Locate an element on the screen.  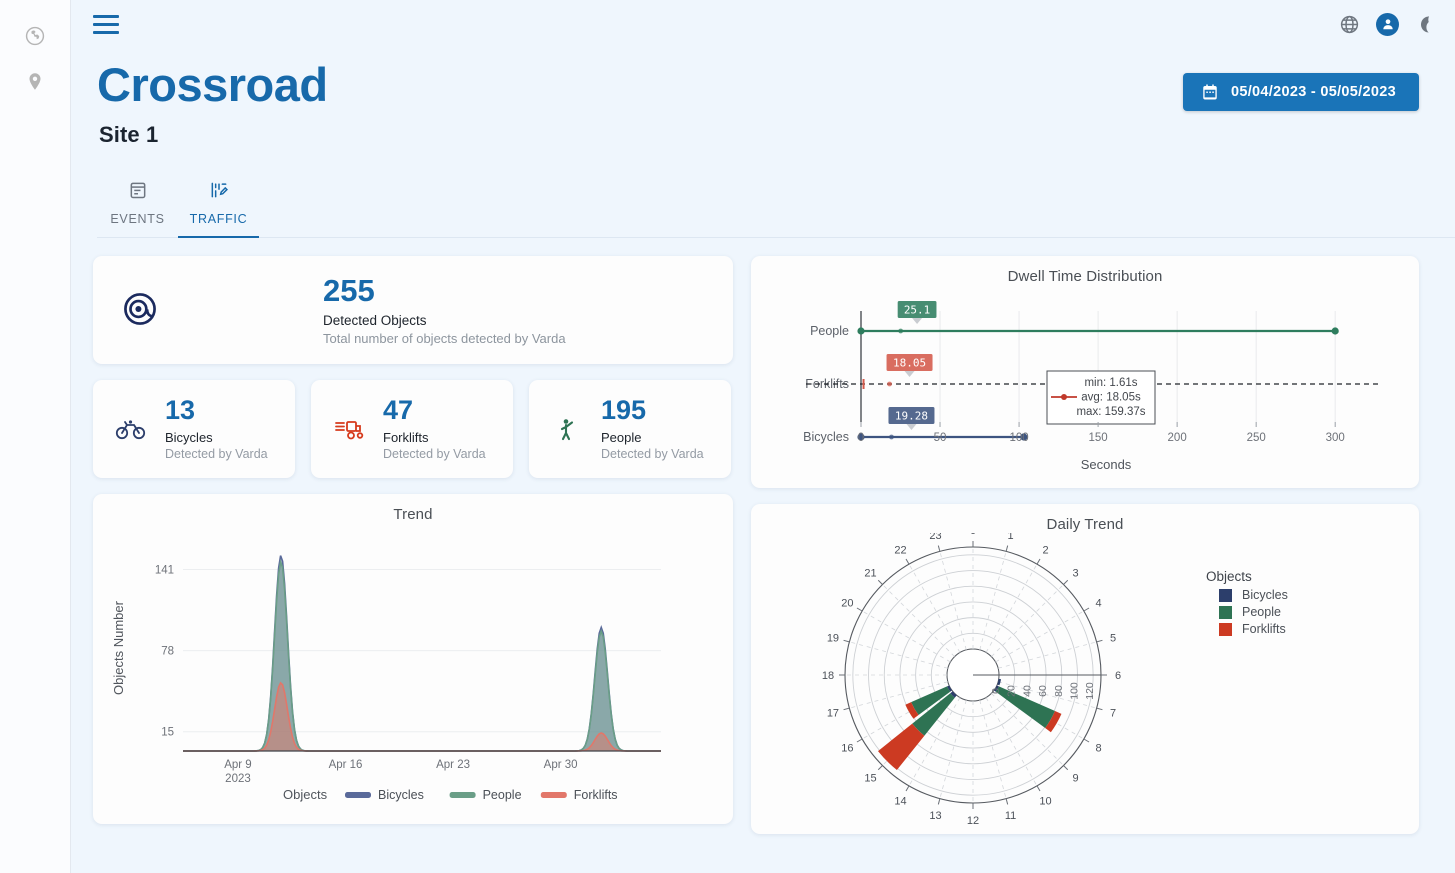
svg-text: Apr 23 is located at coordinates (453, 765).